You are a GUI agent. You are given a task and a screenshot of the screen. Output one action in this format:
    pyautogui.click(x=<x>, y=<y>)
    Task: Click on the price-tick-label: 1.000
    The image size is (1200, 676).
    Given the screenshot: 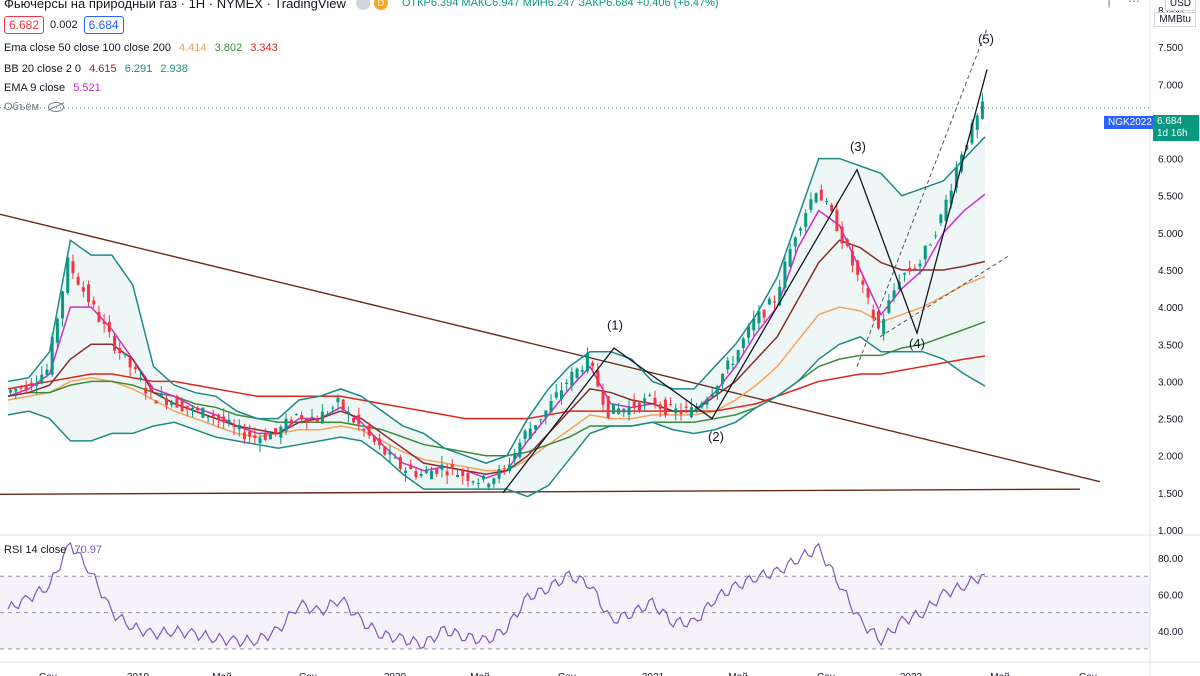 What is the action you would take?
    pyautogui.click(x=1170, y=531)
    